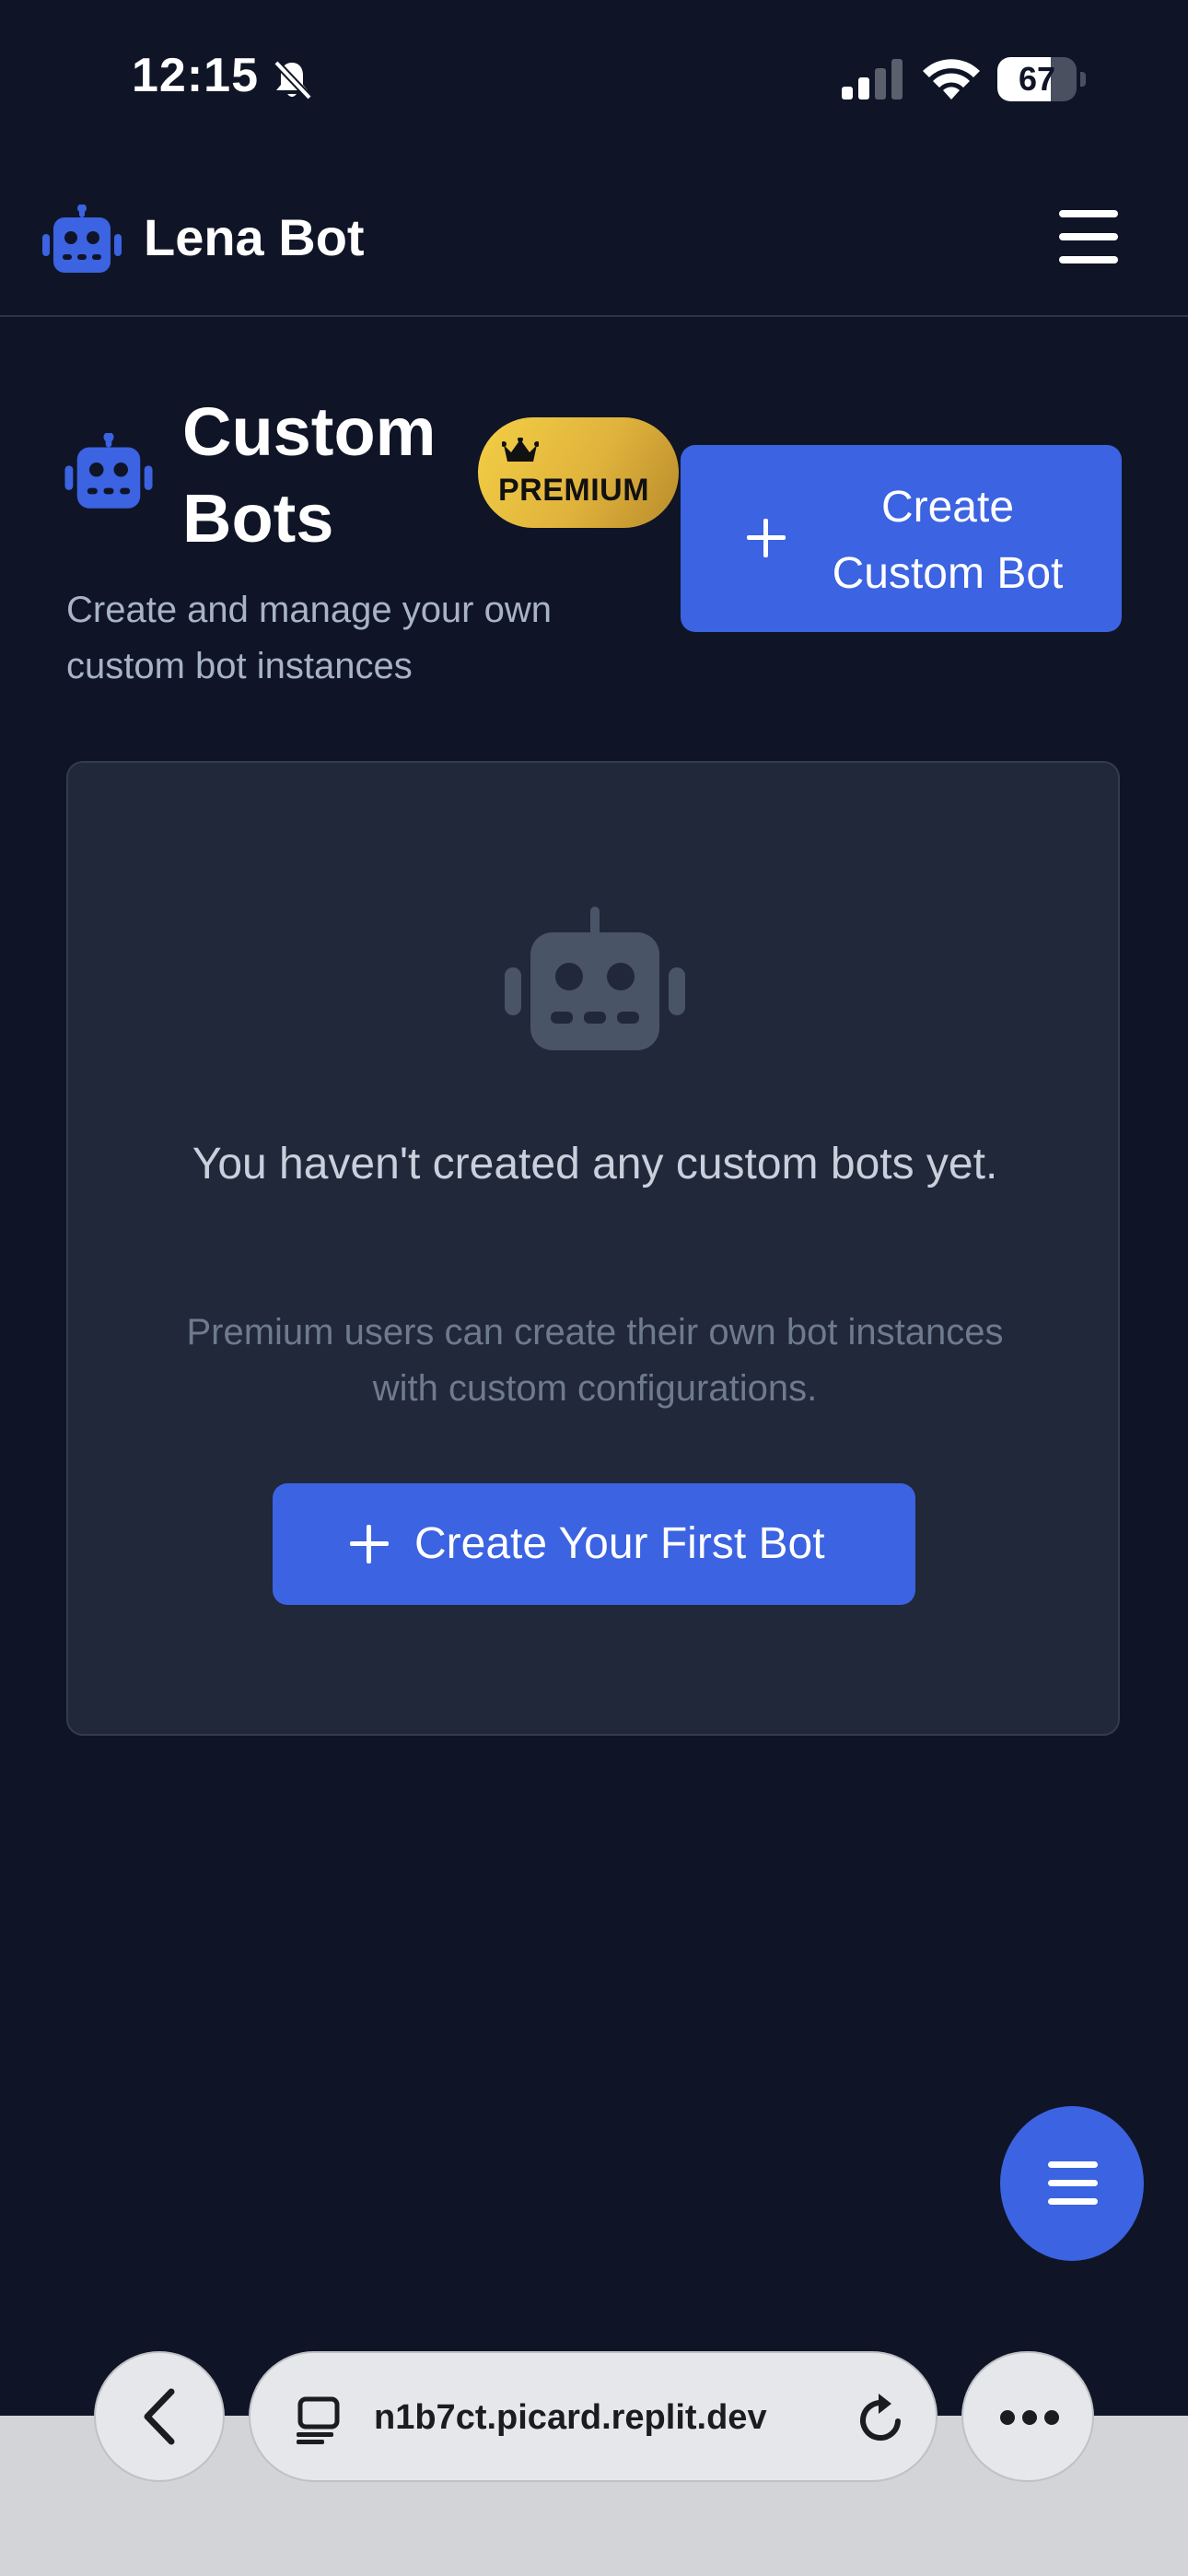 The height and width of the screenshot is (2576, 1188). I want to click on more-dots-icon, so click(1029, 2417).